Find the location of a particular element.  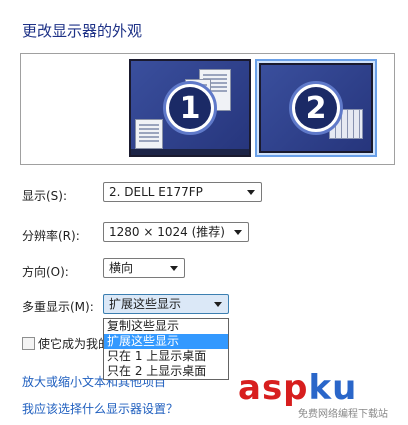

monitor-number-badge: 1 is located at coordinates (190, 108).